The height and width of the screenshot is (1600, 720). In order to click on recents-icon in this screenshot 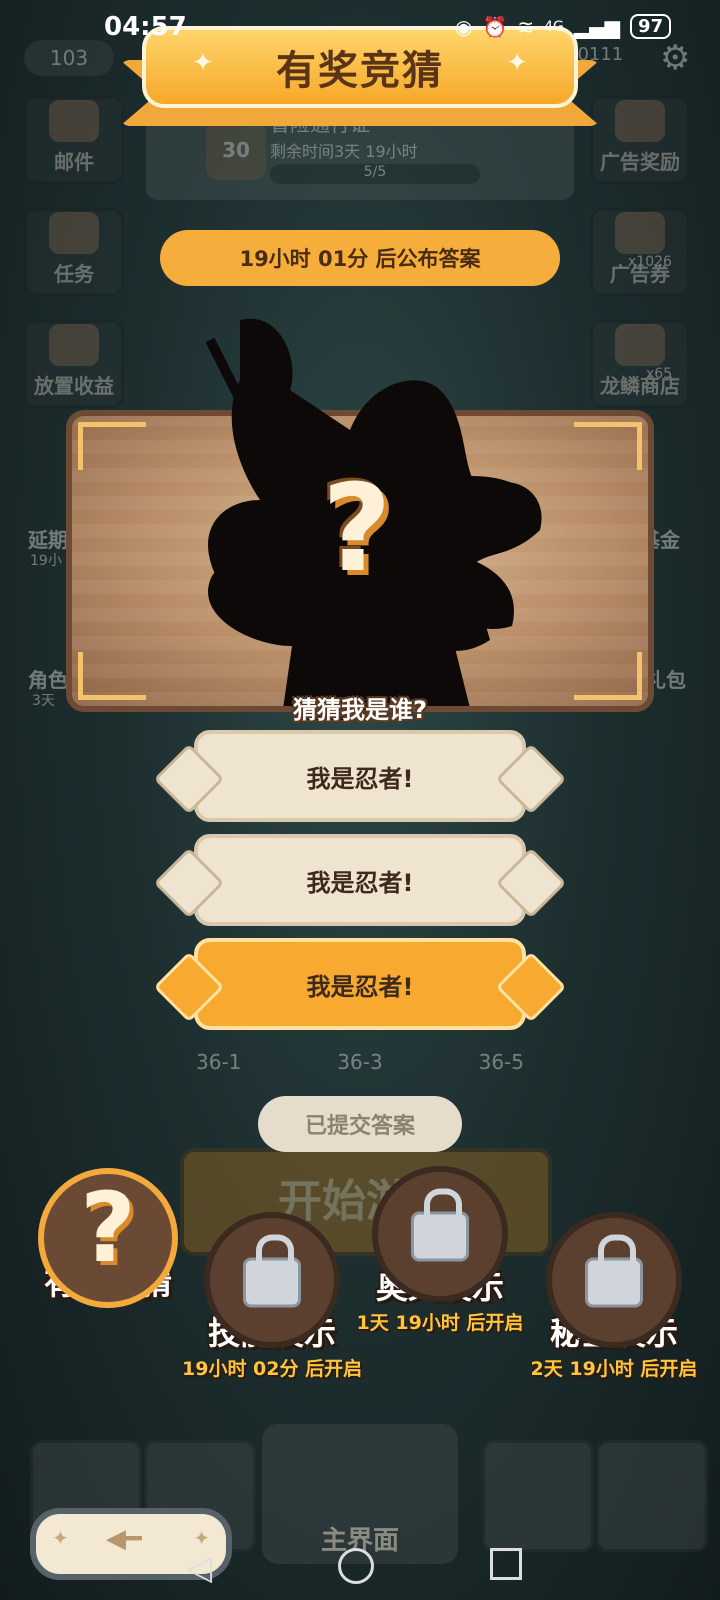, I will do `click(506, 1564)`.